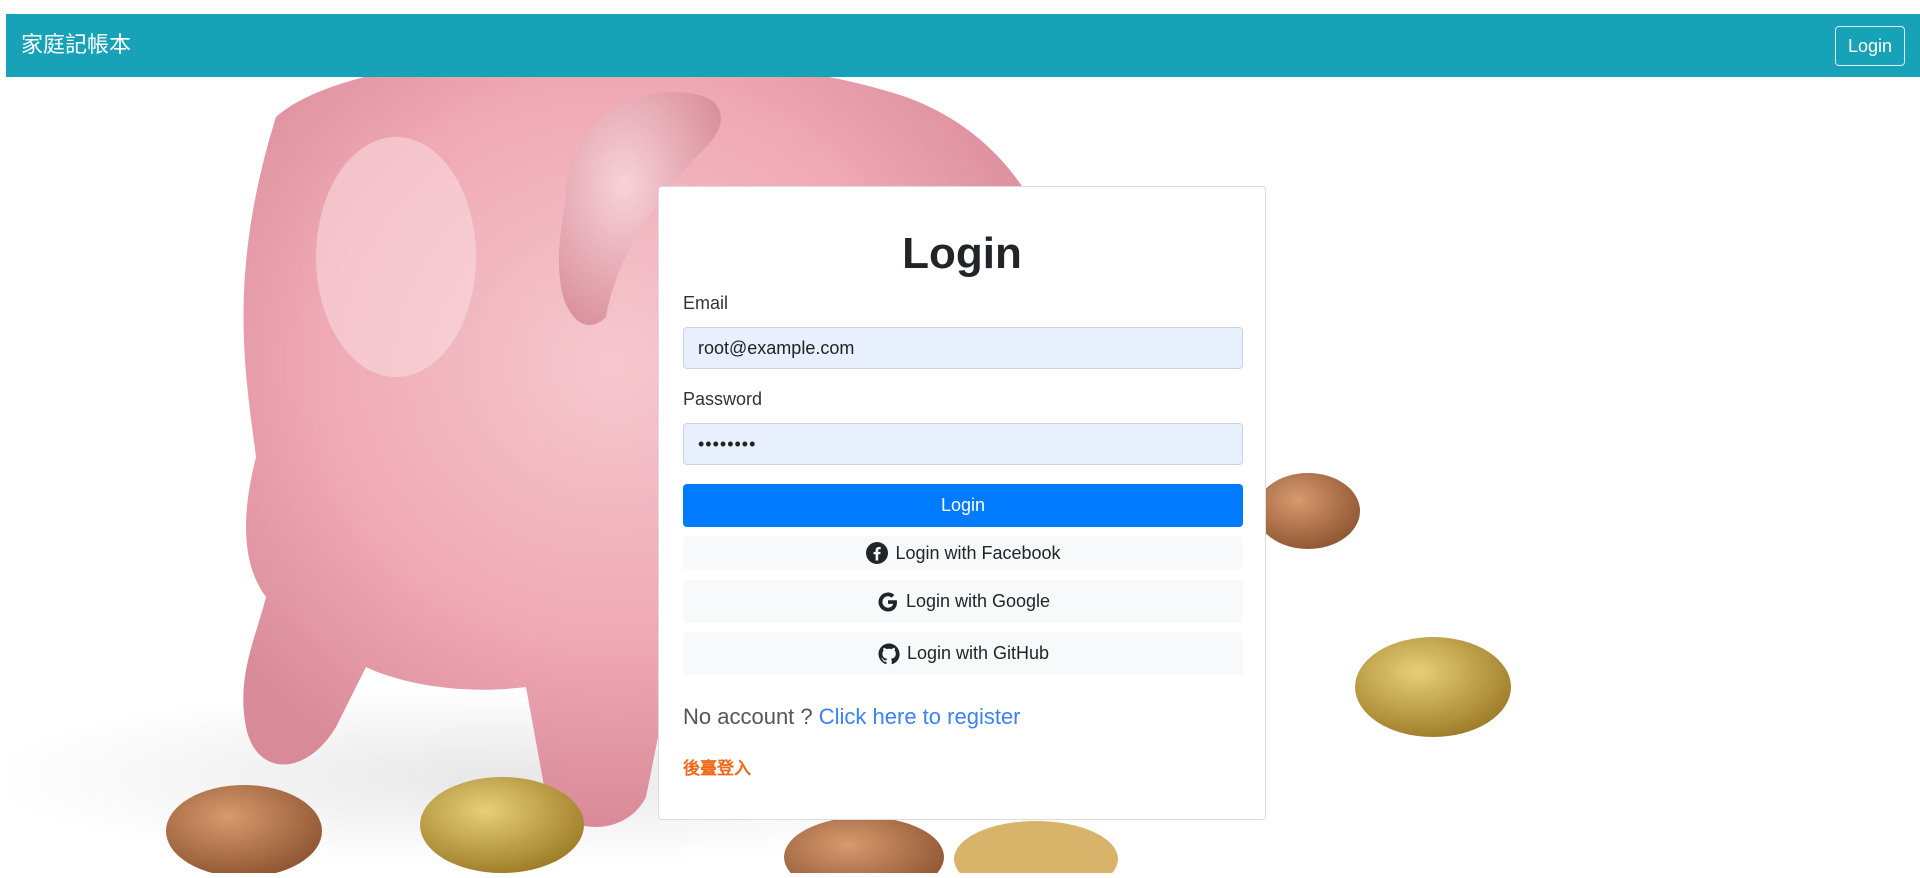 The width and height of the screenshot is (1920, 878). Describe the element at coordinates (889, 653) in the screenshot. I see `github-icon` at that location.